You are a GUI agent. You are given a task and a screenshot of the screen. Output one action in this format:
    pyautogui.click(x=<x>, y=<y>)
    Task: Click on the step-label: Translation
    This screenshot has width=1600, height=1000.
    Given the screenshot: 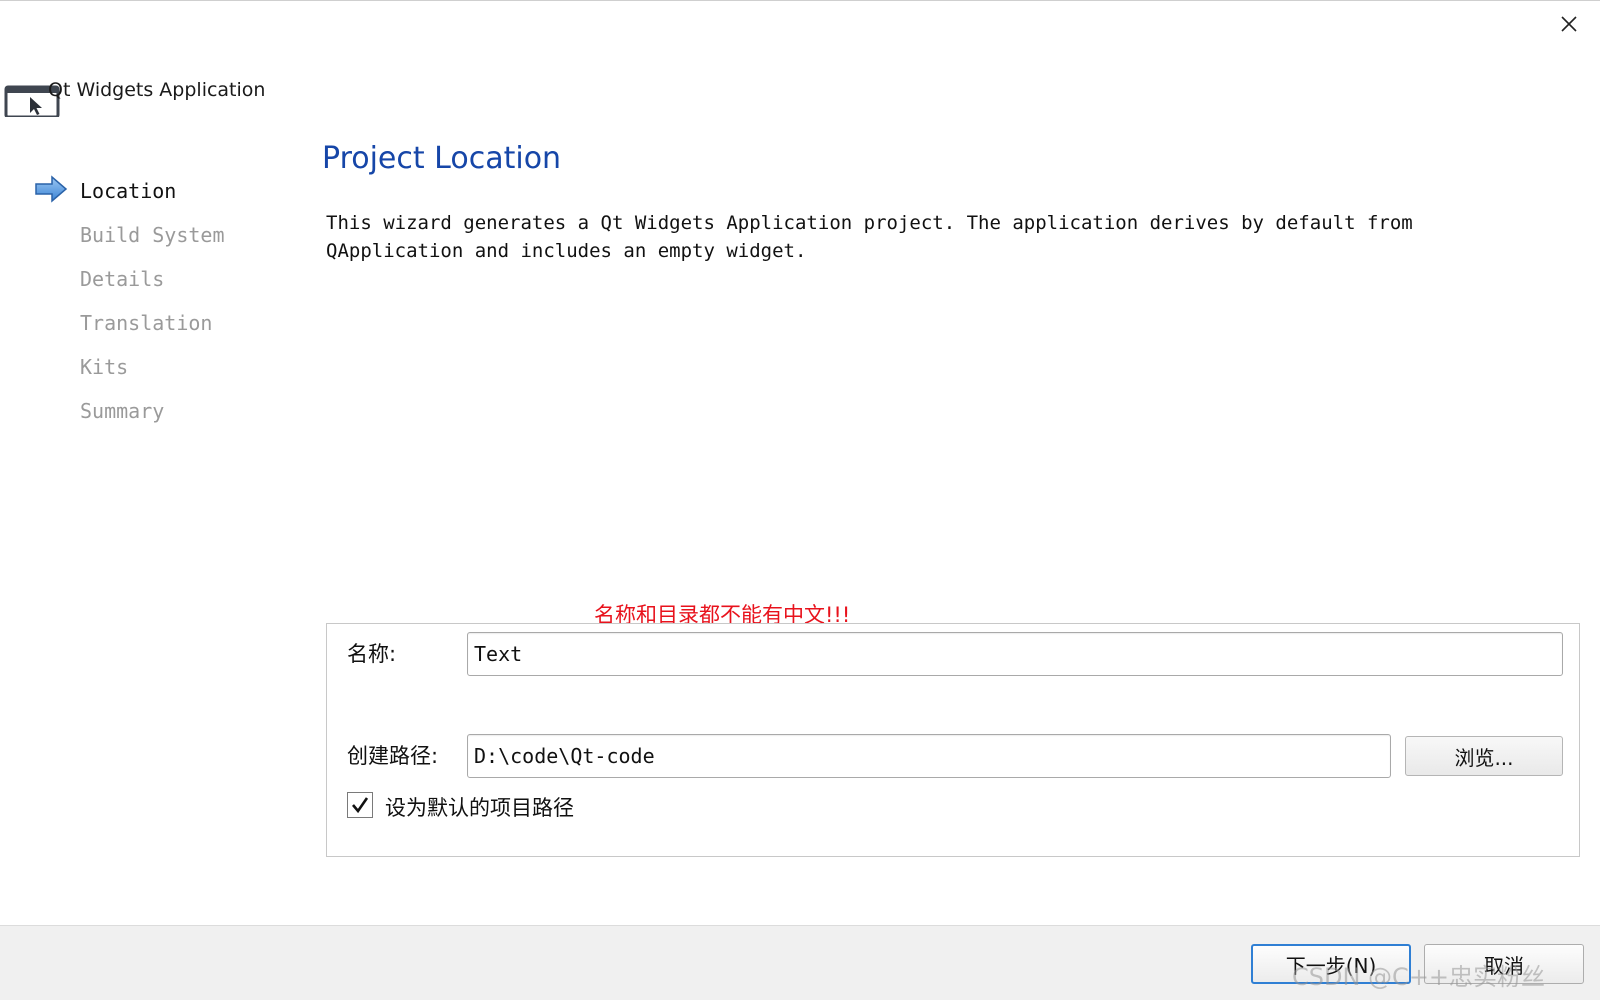 What is the action you would take?
    pyautogui.click(x=146, y=323)
    